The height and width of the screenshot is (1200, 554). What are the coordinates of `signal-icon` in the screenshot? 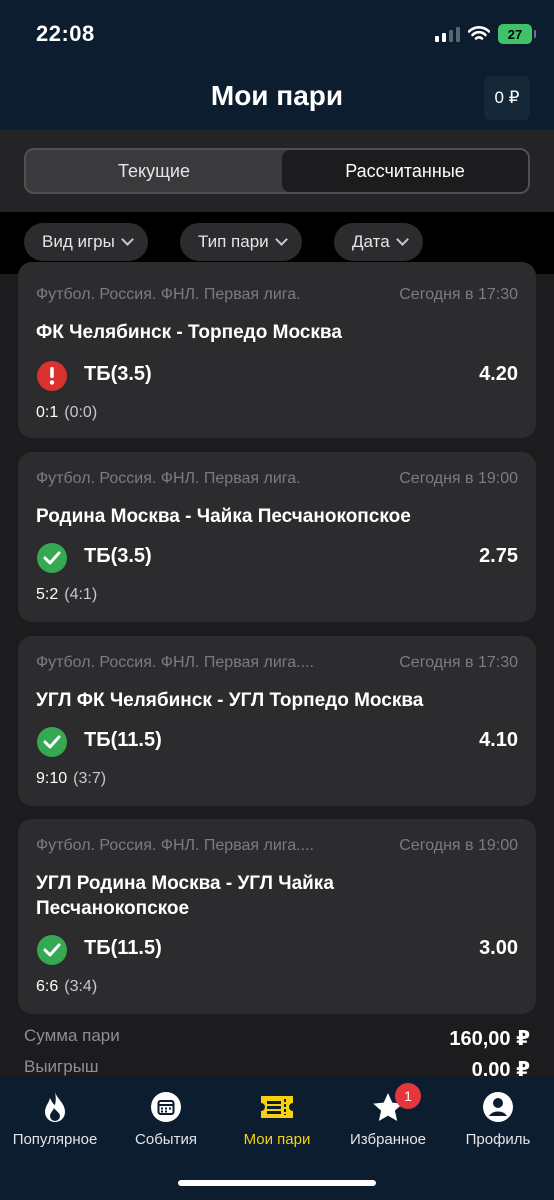 It's located at (447, 34).